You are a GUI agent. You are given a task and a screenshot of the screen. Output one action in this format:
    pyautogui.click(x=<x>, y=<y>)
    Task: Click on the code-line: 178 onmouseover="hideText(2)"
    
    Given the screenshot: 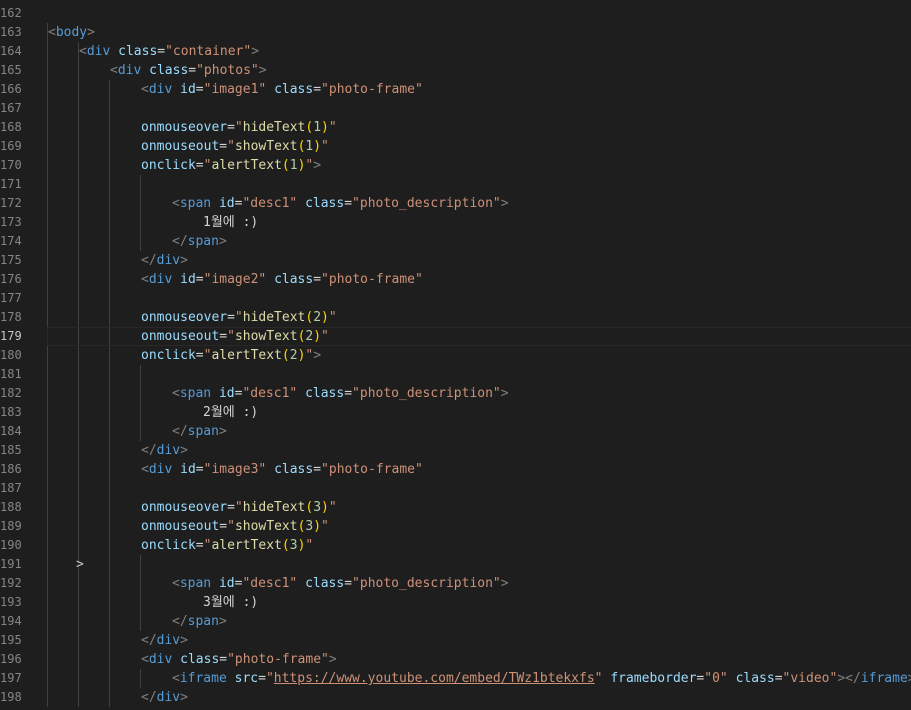 What is the action you would take?
    pyautogui.click(x=455, y=317)
    